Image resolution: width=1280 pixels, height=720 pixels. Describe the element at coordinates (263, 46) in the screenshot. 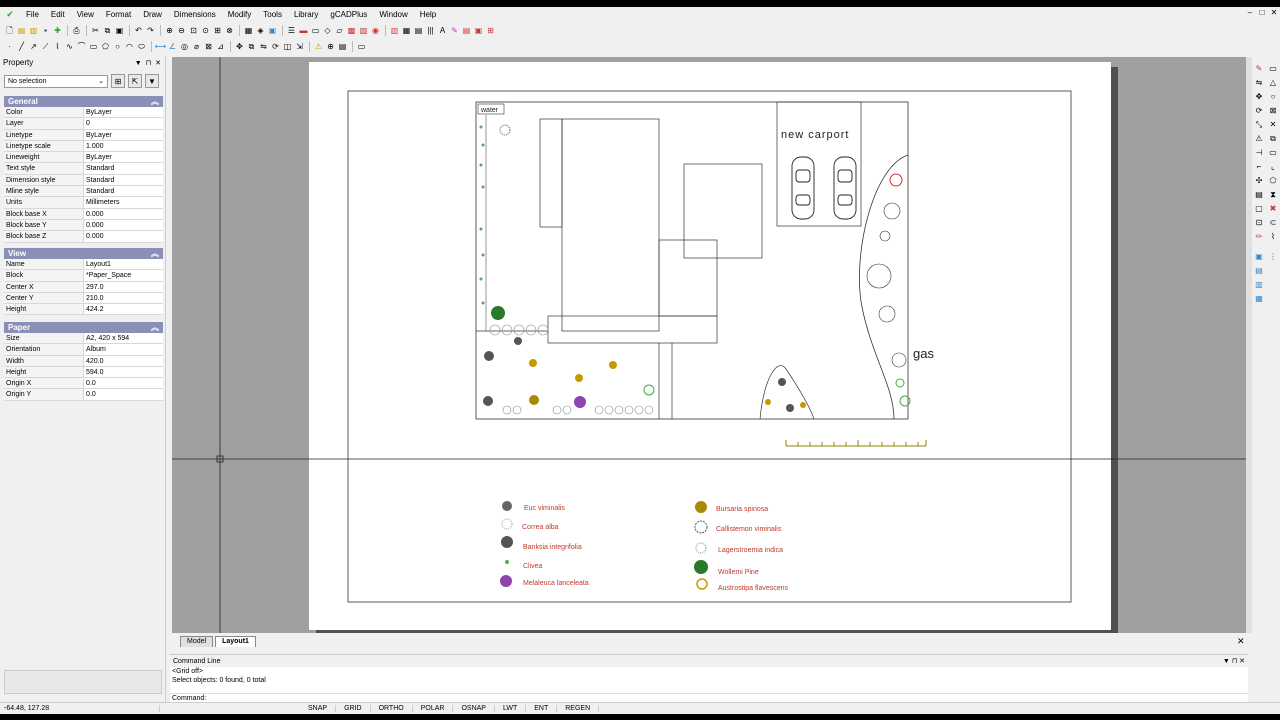

I see `mirror-icon: ⇋` at that location.